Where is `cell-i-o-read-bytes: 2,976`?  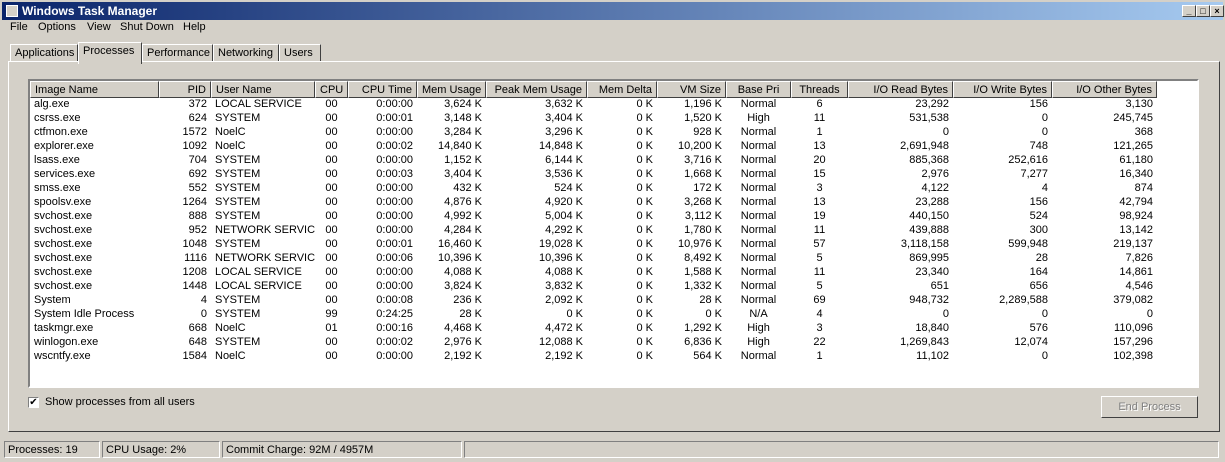
cell-i-o-read-bytes: 2,976 is located at coordinates (935, 174).